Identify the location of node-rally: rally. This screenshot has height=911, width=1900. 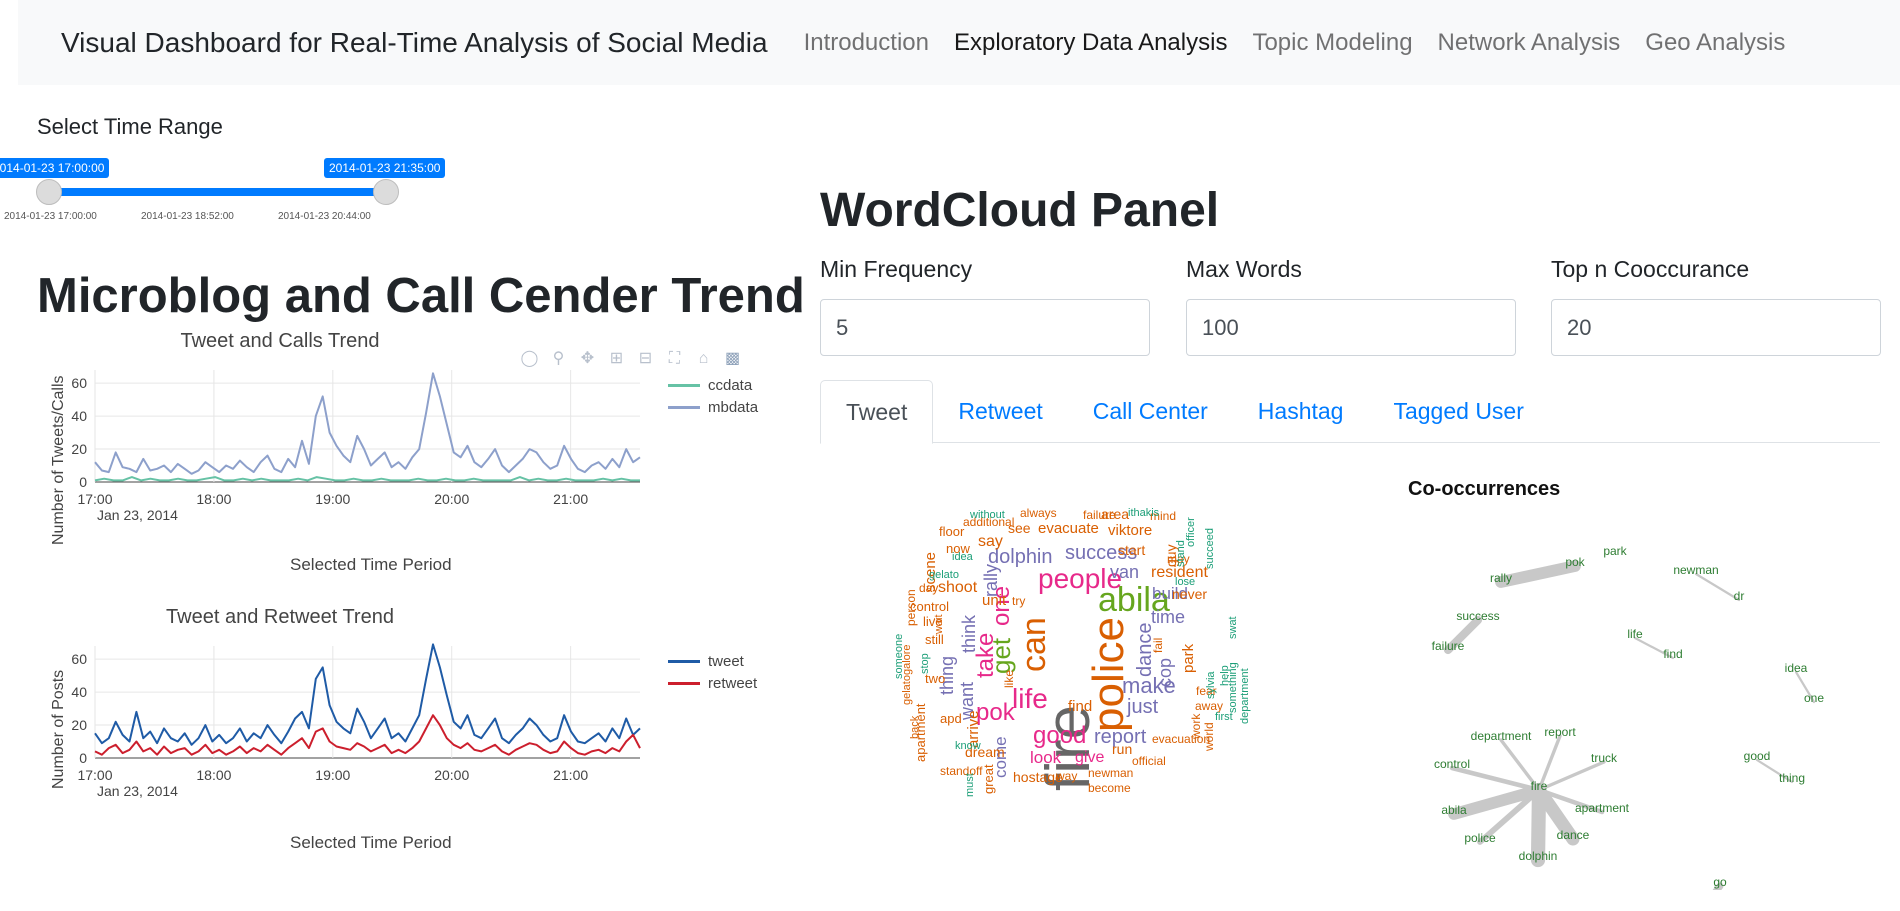
(1501, 578).